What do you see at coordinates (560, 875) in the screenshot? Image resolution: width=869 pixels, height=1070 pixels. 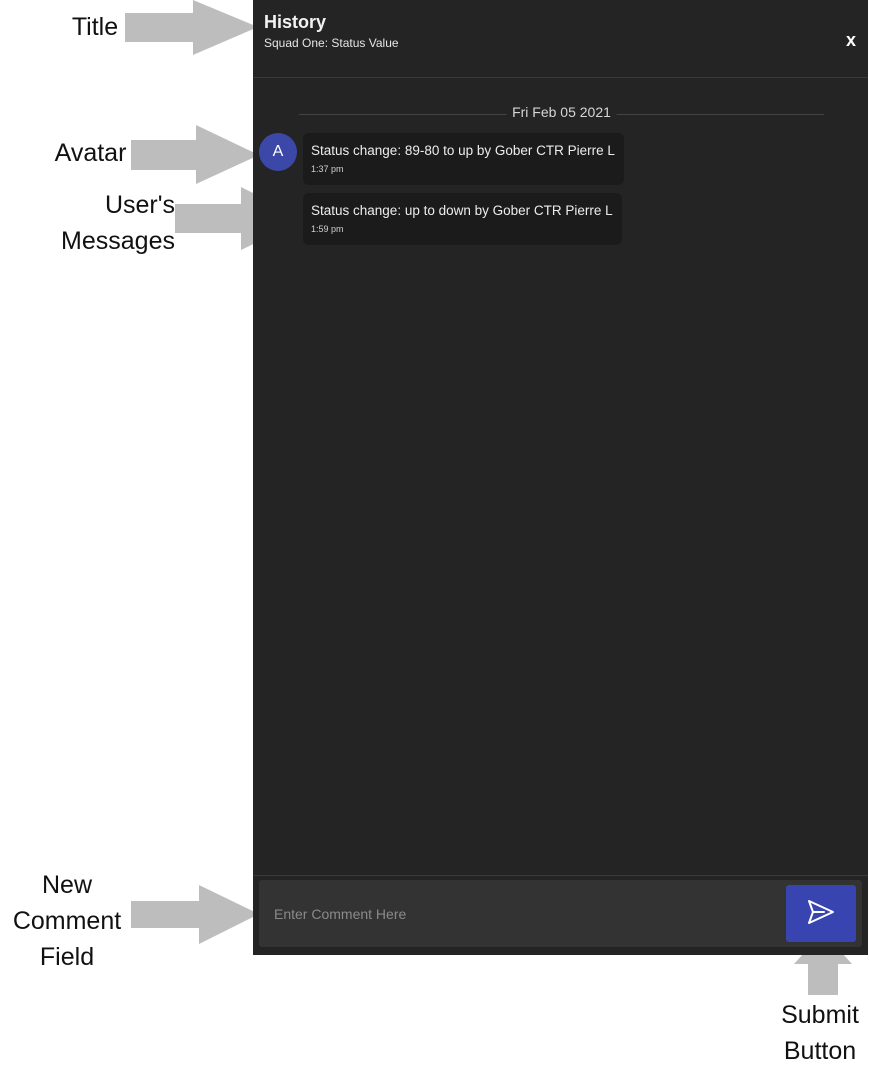 I see `composer-divider` at bounding box center [560, 875].